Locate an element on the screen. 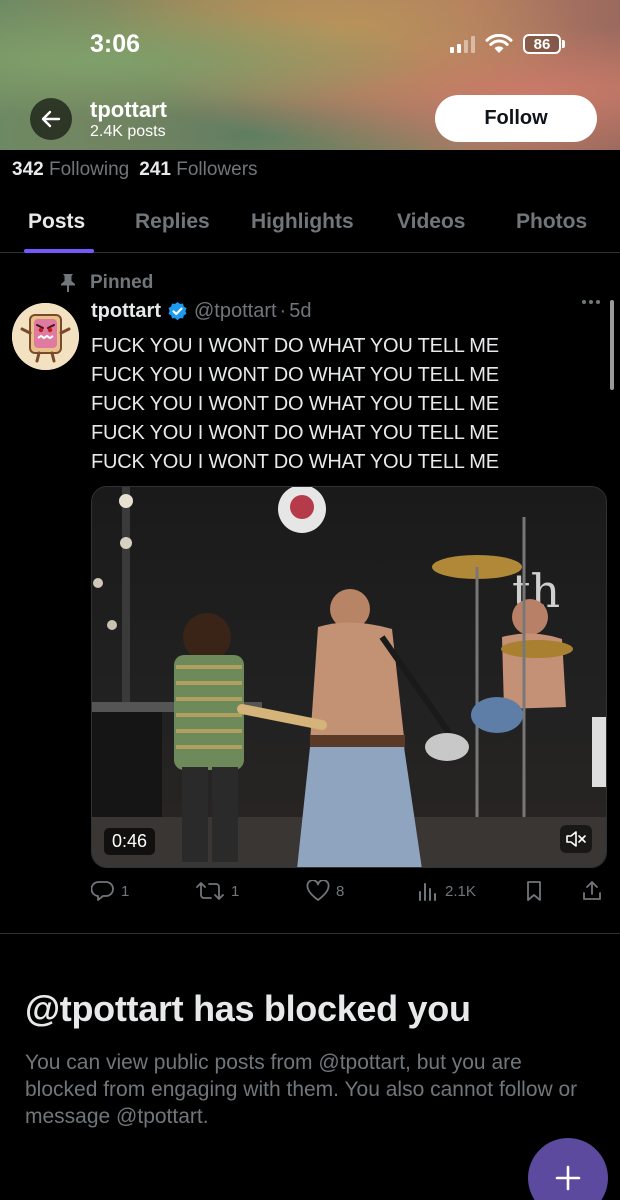 This screenshot has width=620, height=1200. mute-icon is located at coordinates (576, 839).